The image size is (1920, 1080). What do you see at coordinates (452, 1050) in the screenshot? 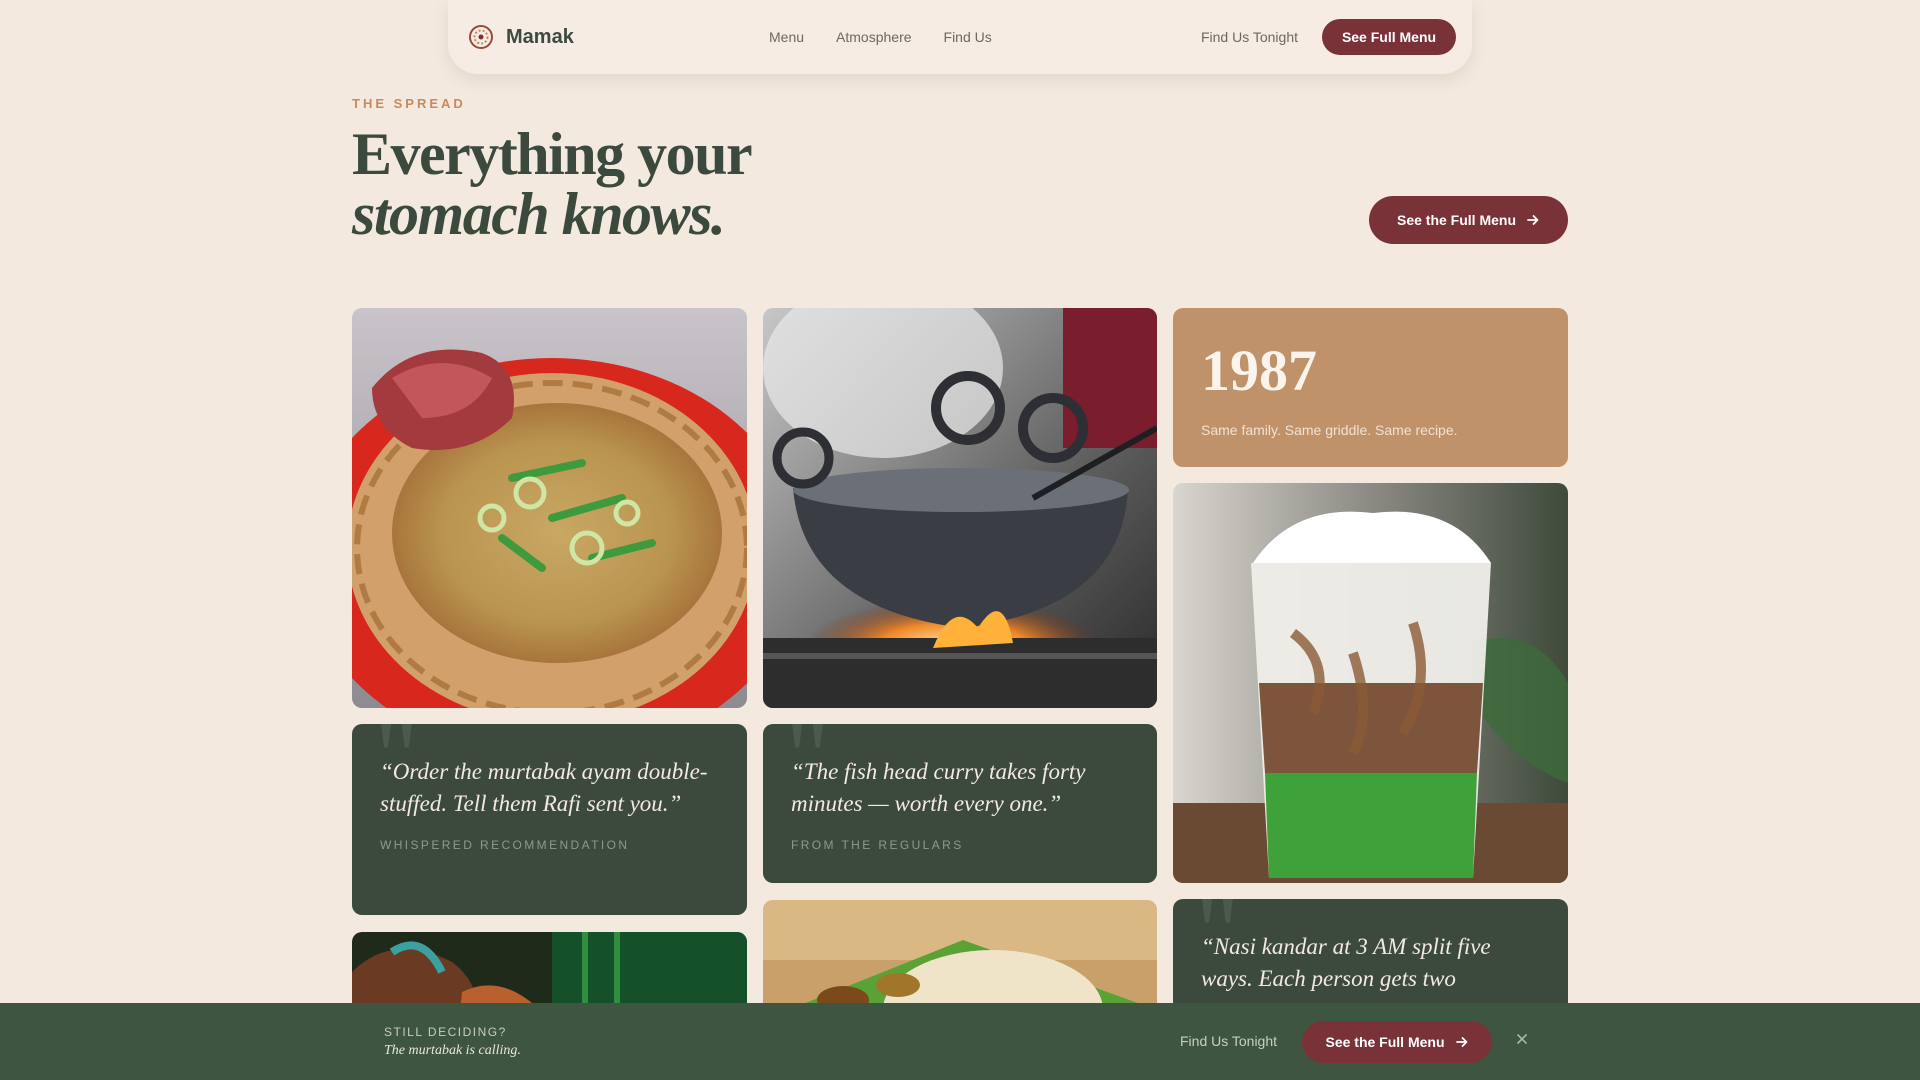
I see `sticky-tagline: The murtabak is calling.` at bounding box center [452, 1050].